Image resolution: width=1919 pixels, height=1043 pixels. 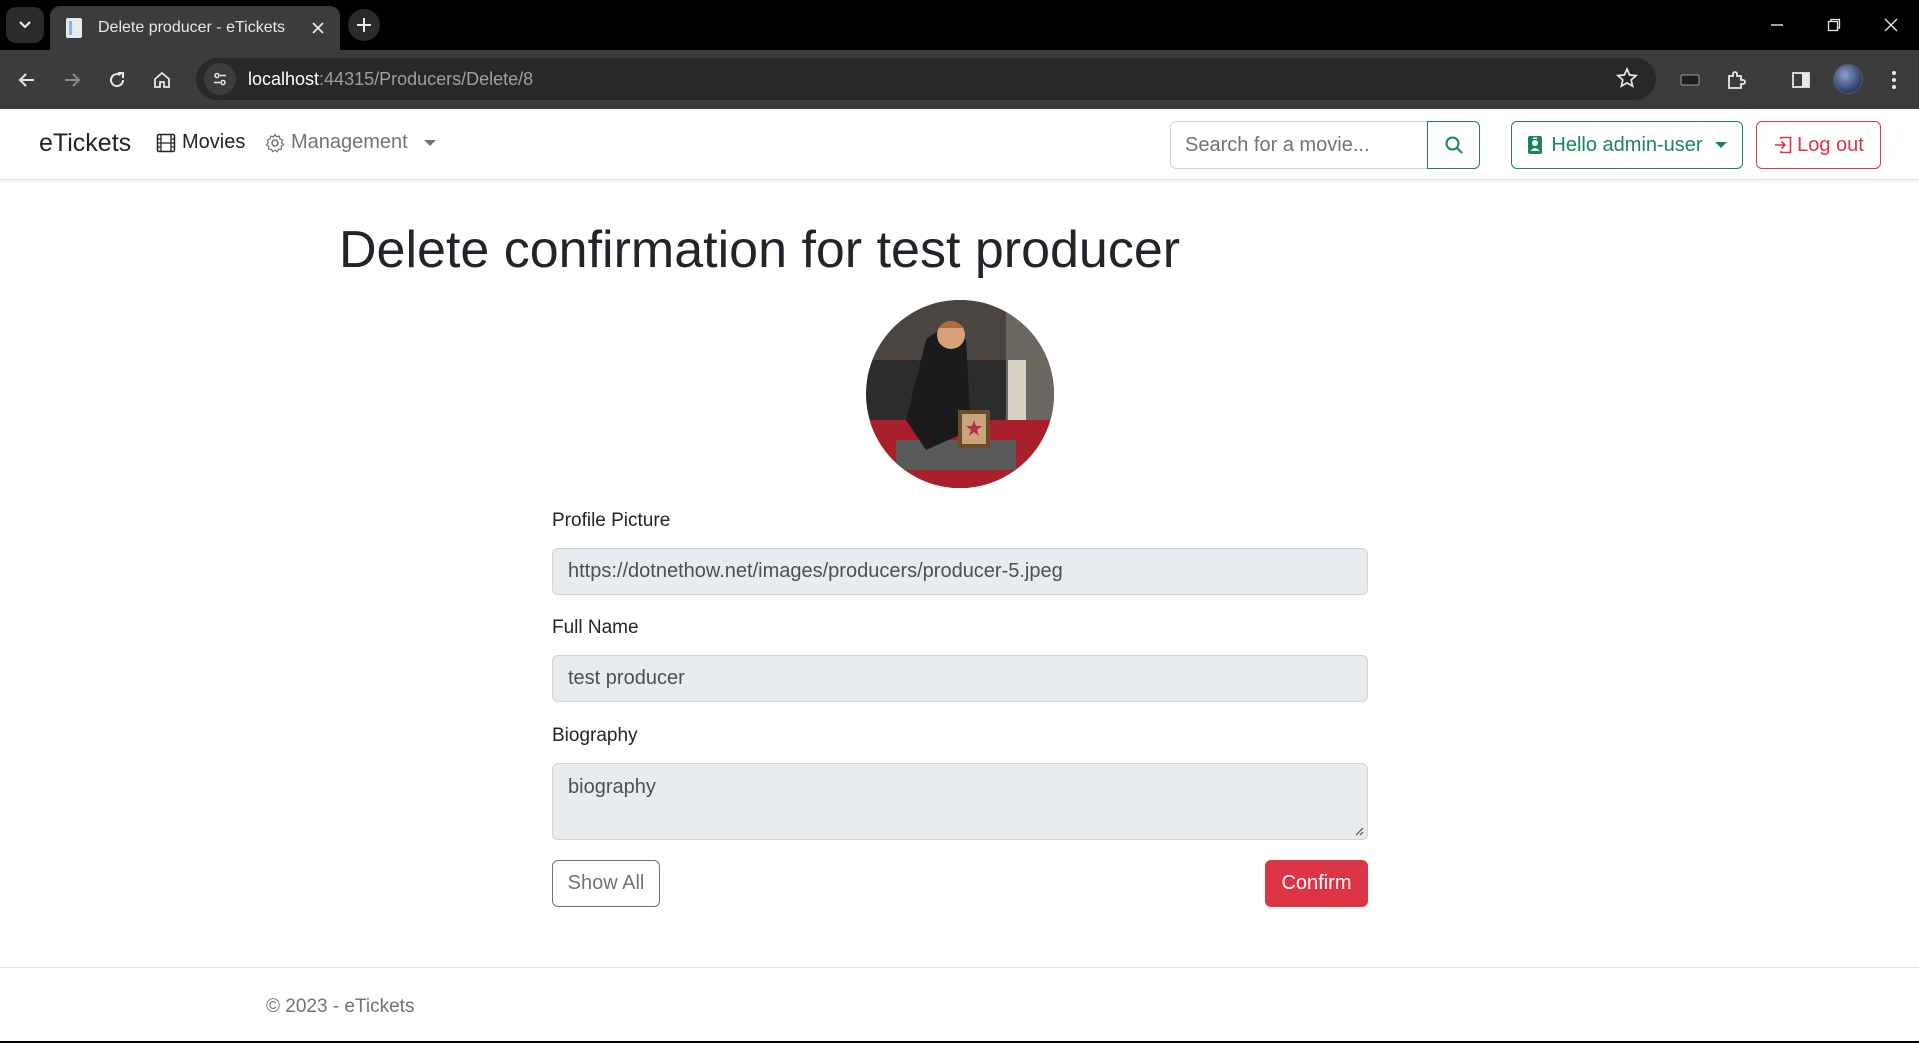 I want to click on restore-icon, so click(x=1834, y=25).